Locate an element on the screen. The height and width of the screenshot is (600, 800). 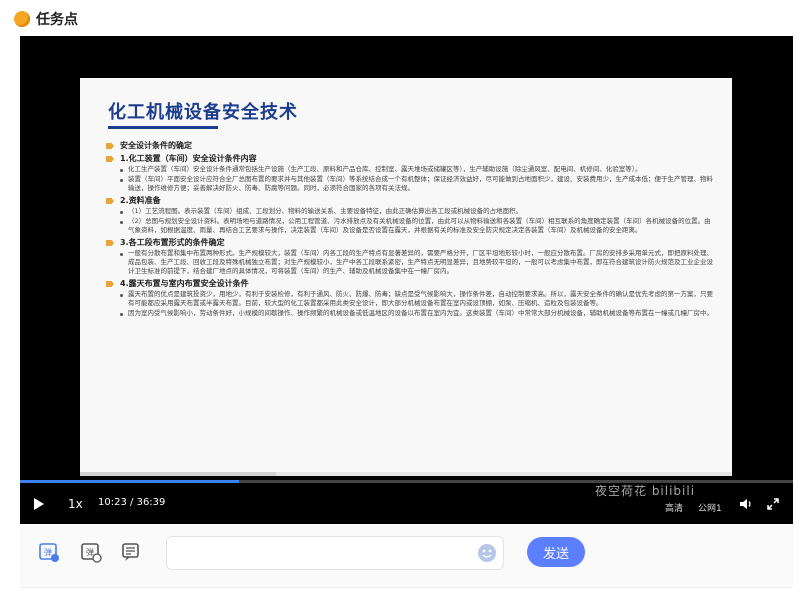
bottom-toolbar: 弹 弹 发送 is located at coordinates (406, 556).